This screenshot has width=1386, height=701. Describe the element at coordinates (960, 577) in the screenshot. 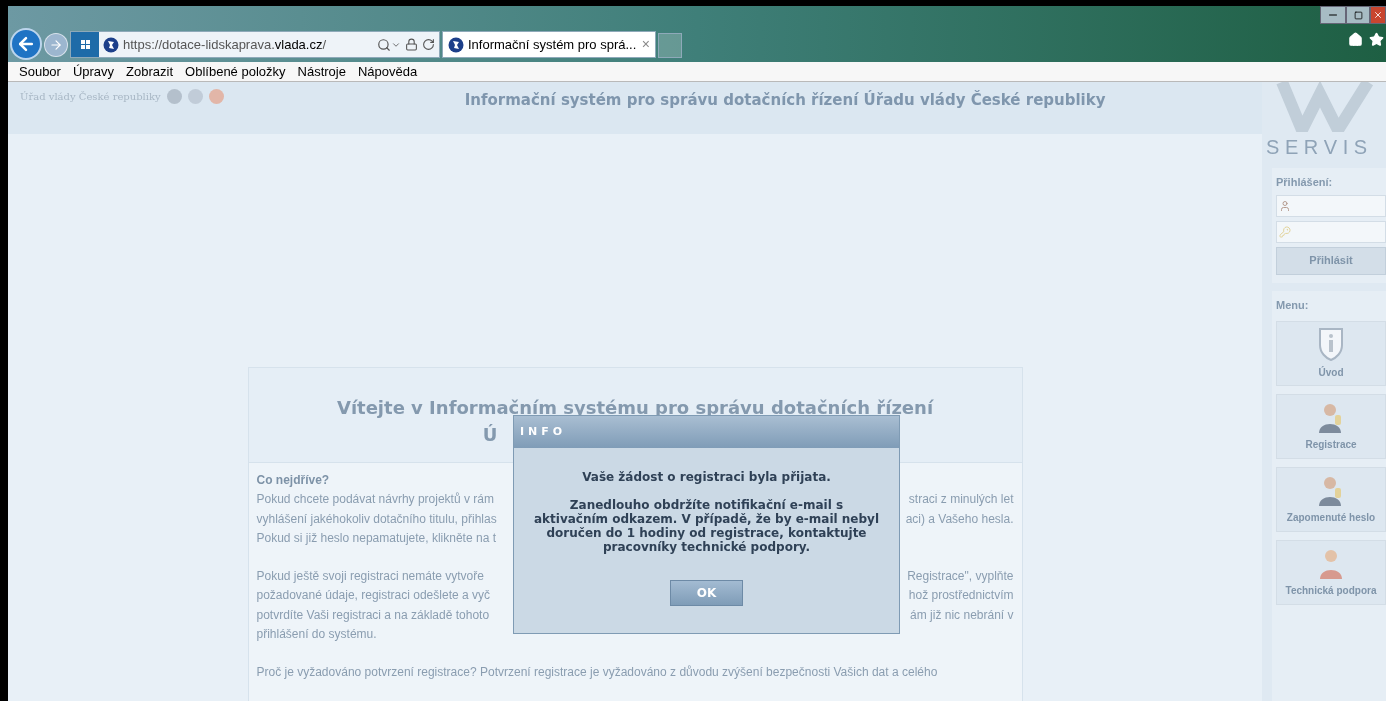

I see `paragraph-text: Registrace", vyplňte` at that location.